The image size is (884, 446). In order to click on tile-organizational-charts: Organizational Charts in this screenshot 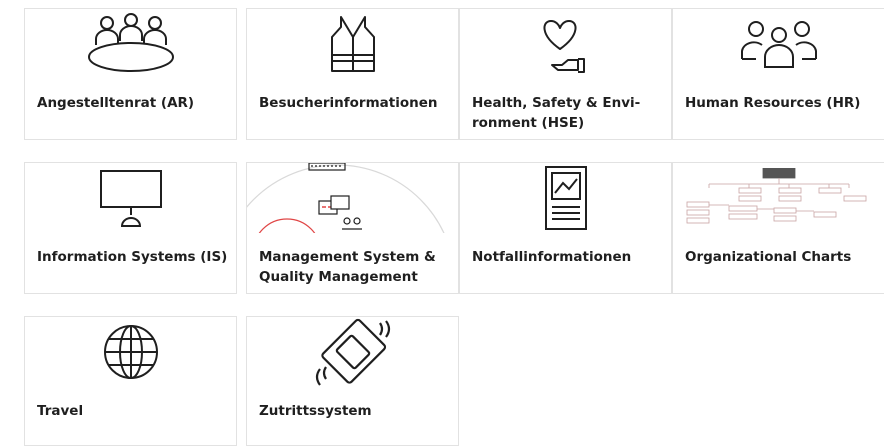, I will do `click(778, 228)`.